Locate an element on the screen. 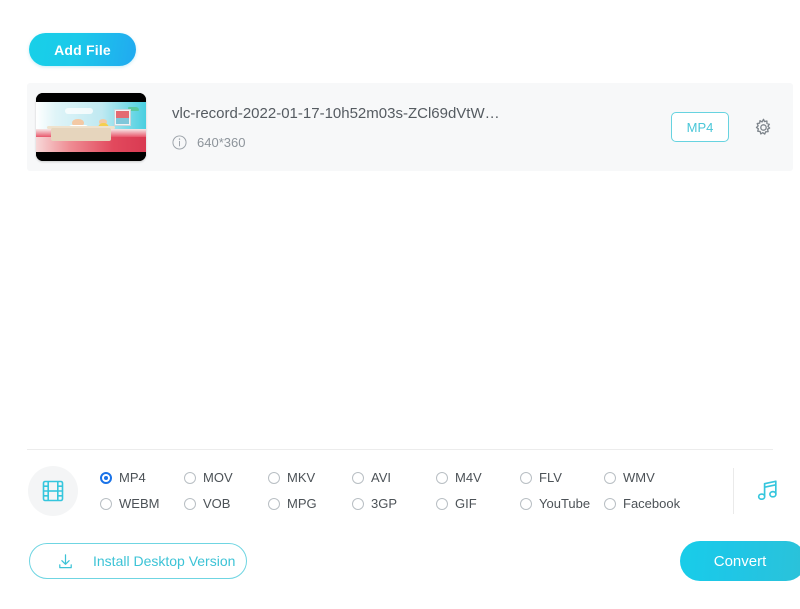  format-radio-m4v: M4V is located at coordinates (478, 477).